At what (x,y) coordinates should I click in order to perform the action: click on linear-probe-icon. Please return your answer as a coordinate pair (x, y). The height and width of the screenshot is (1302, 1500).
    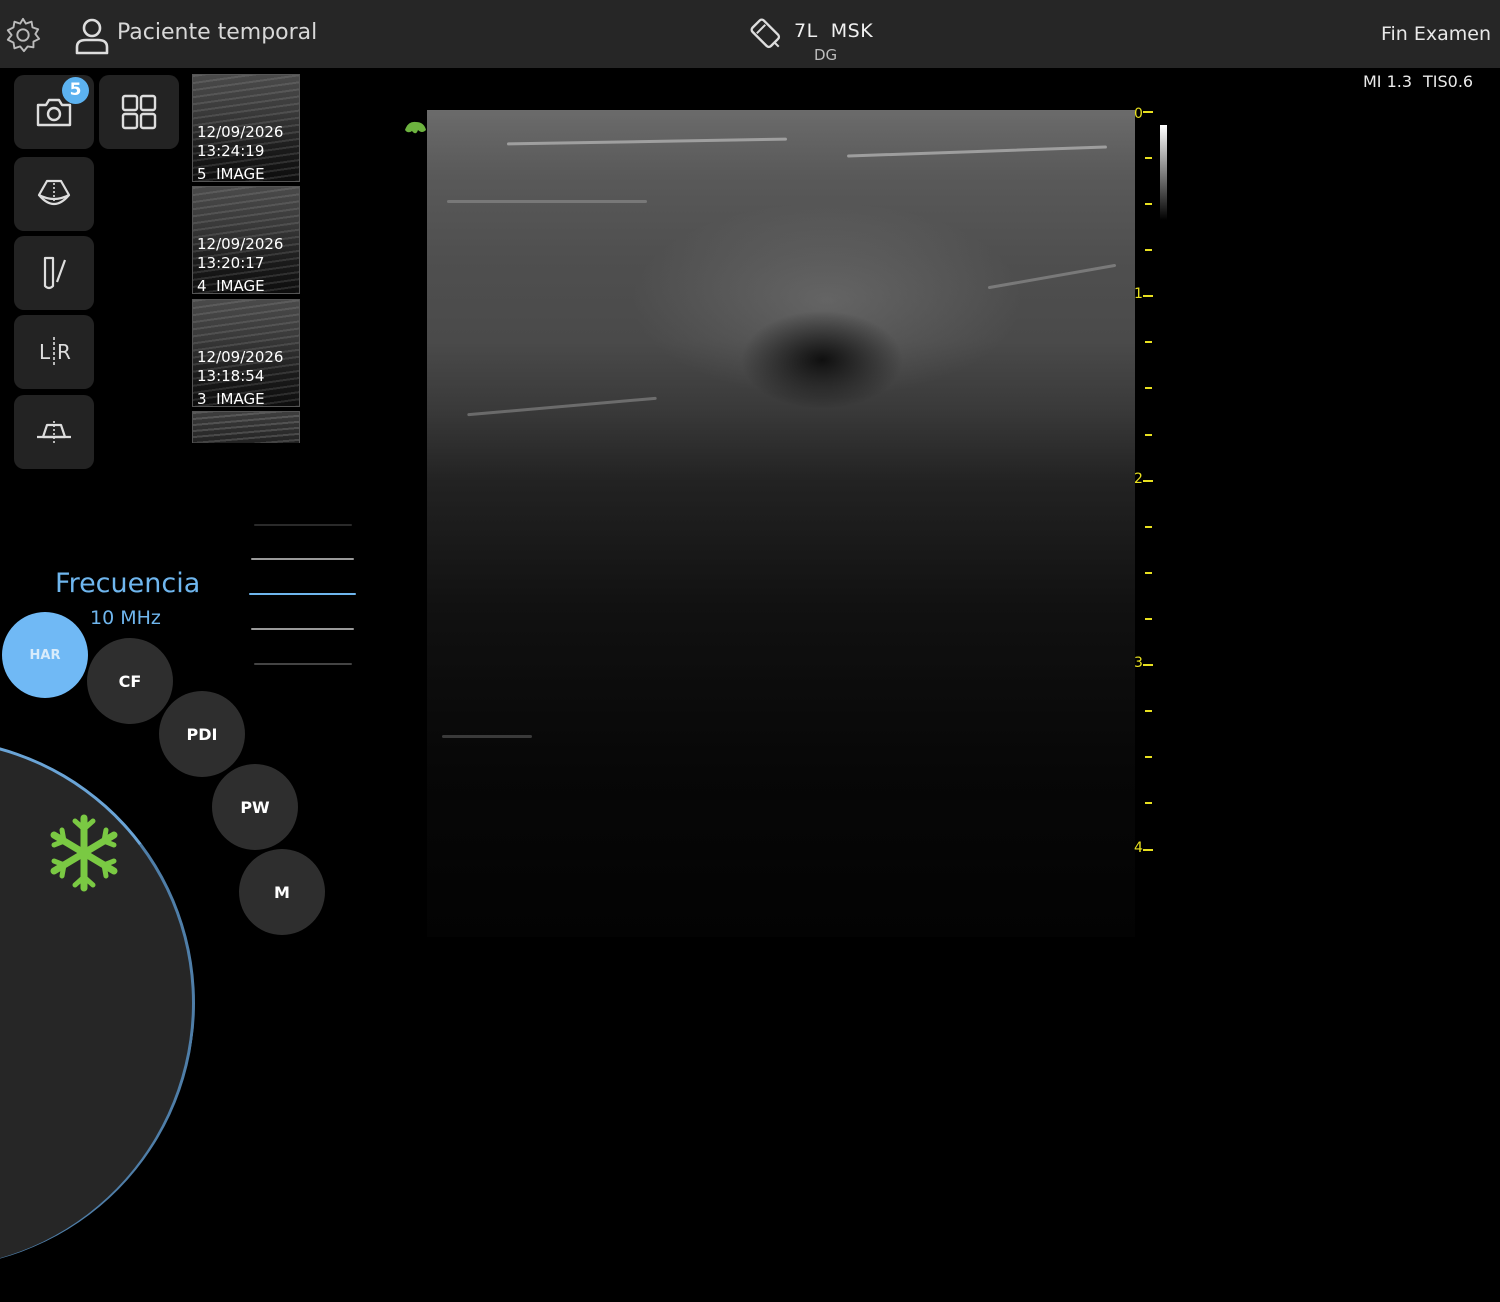
    Looking at the image, I should click on (54, 432).